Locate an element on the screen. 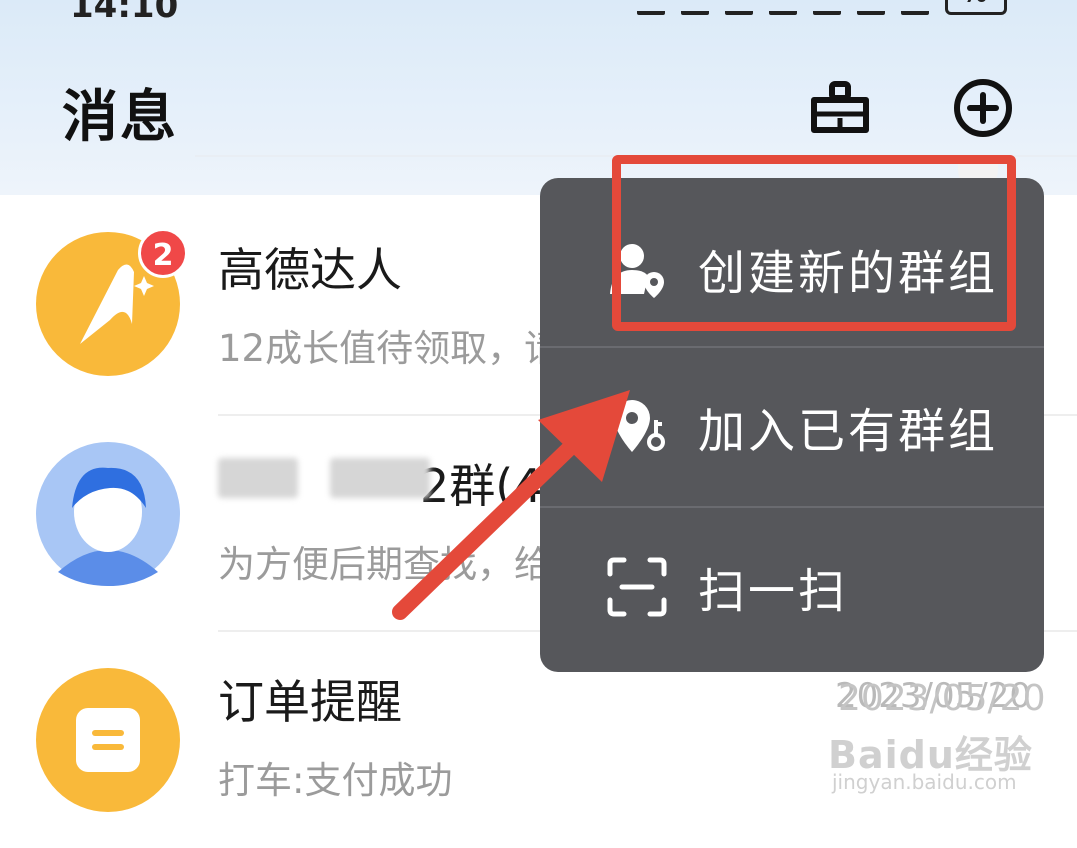 The height and width of the screenshot is (848, 1077). clean-button is located at coordinates (840, 107).